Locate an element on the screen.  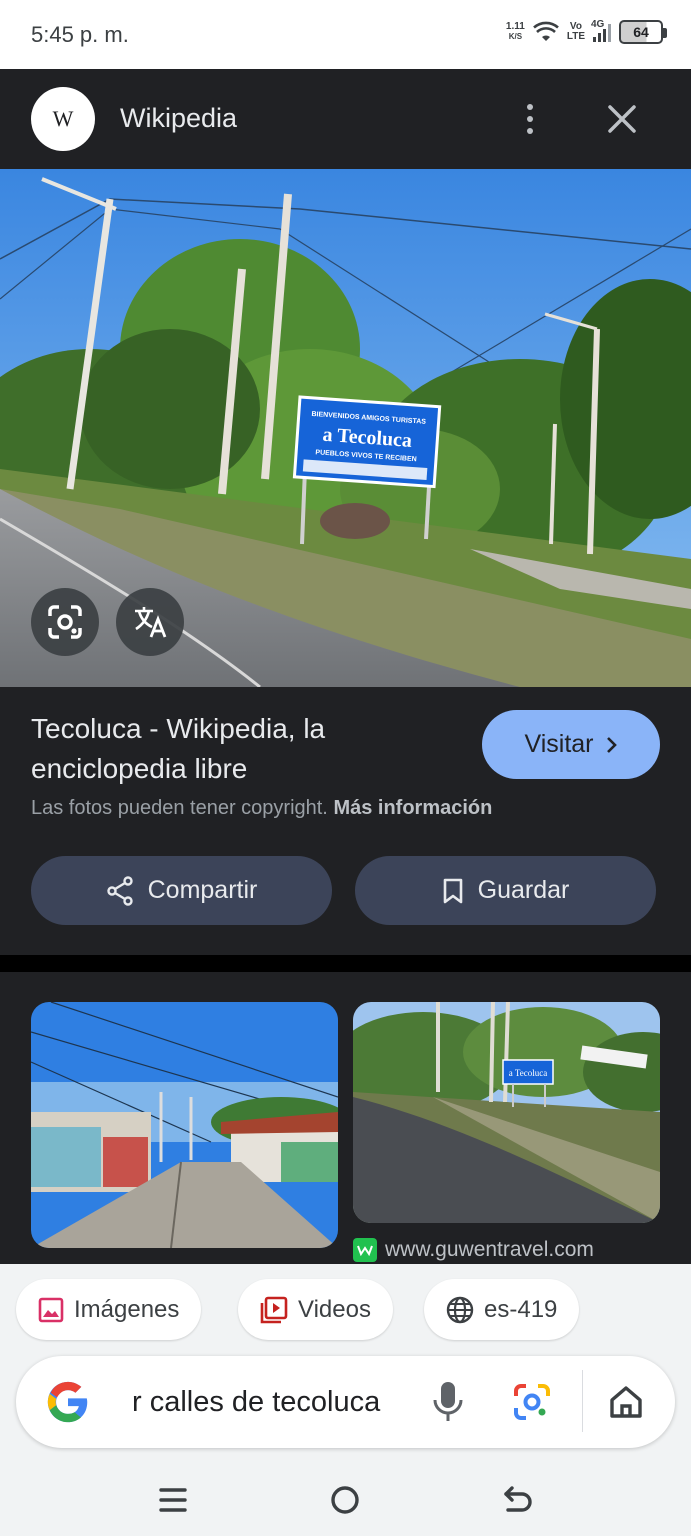
search-bar-divider is located at coordinates (582, 1401).